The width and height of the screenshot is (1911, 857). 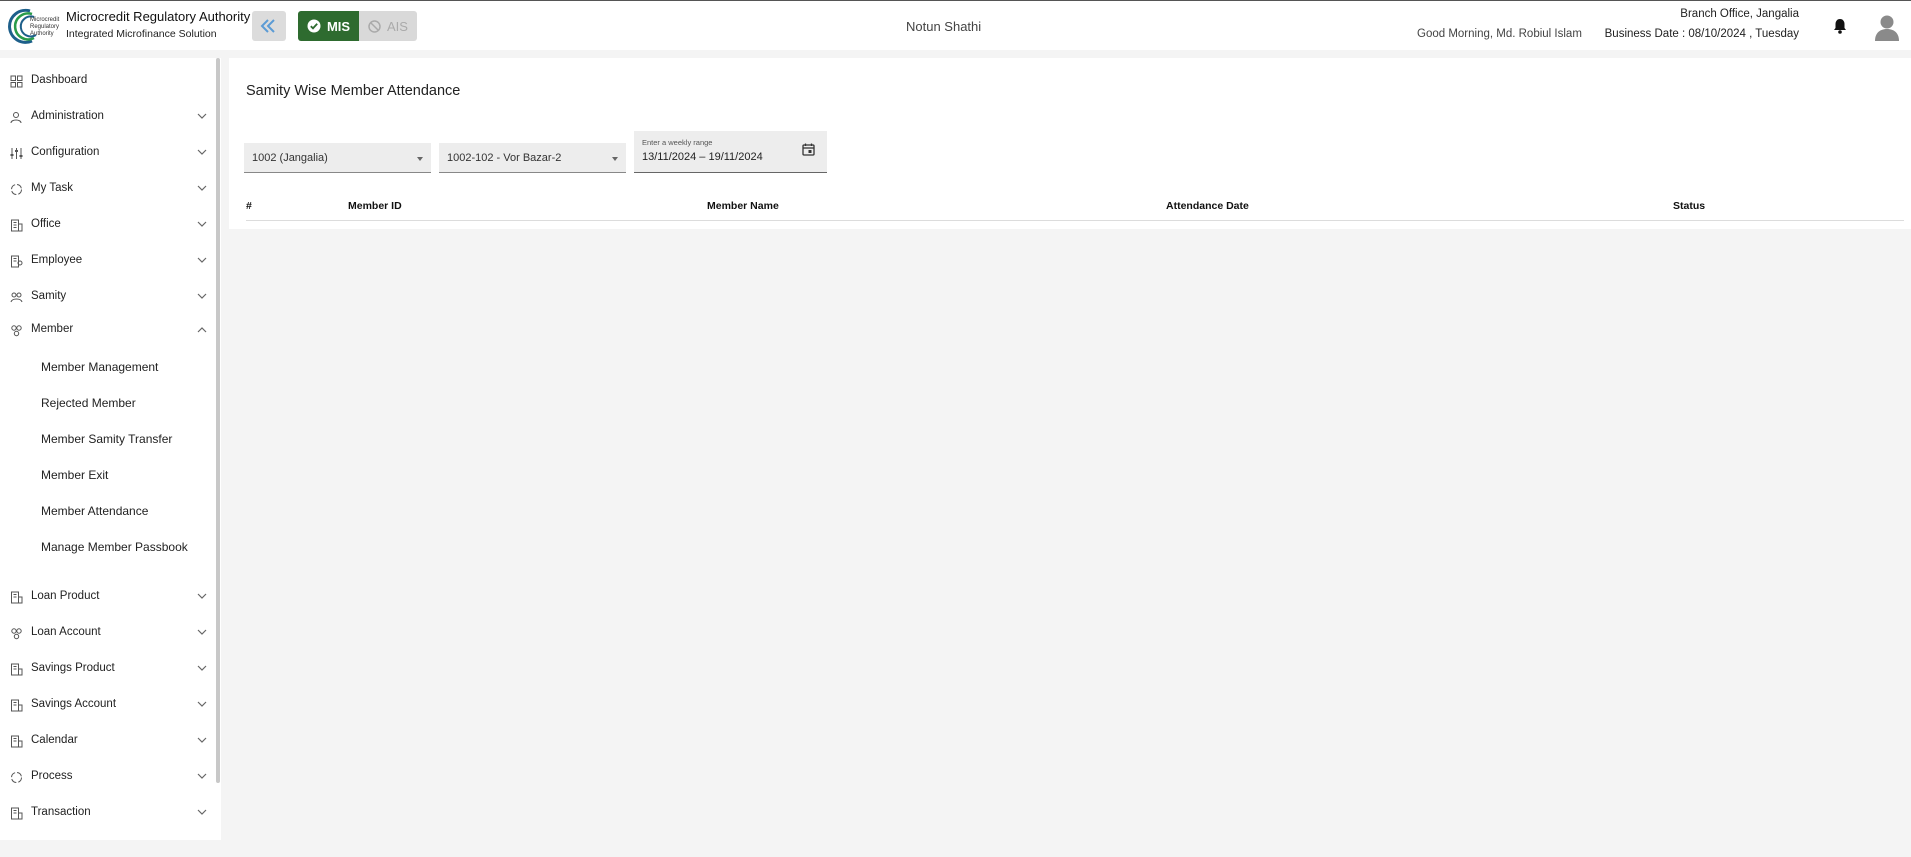 I want to click on sidebar-label: Calendar, so click(x=54, y=740).